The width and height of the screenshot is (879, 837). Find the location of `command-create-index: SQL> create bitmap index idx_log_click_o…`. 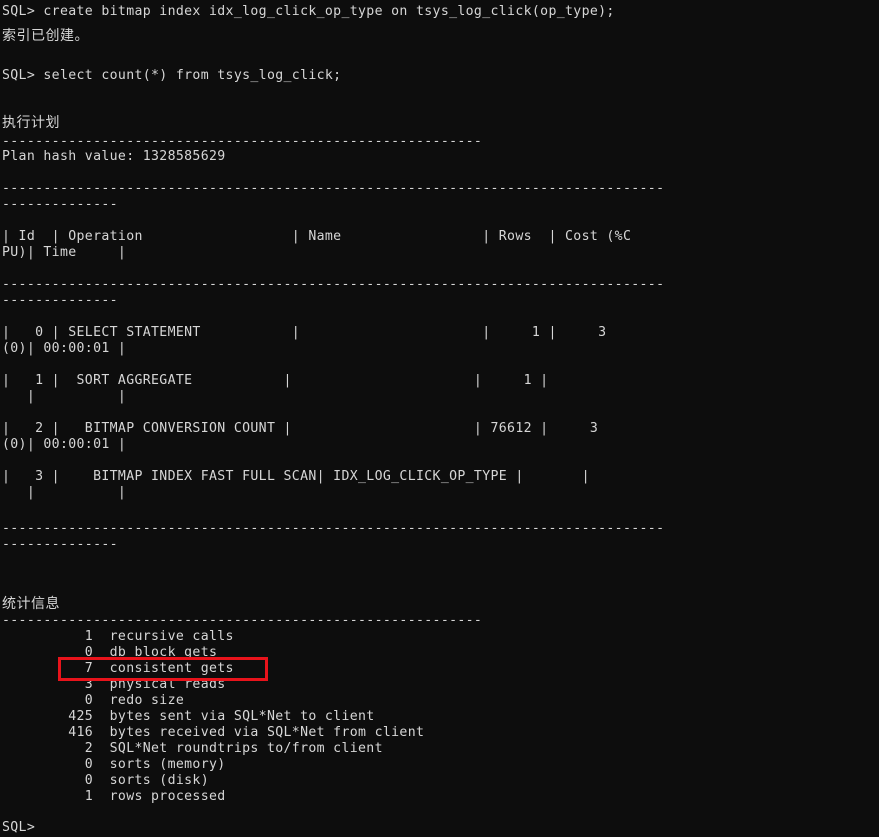

command-create-index: SQL> create bitmap index idx_log_click_o… is located at coordinates (308, 11).